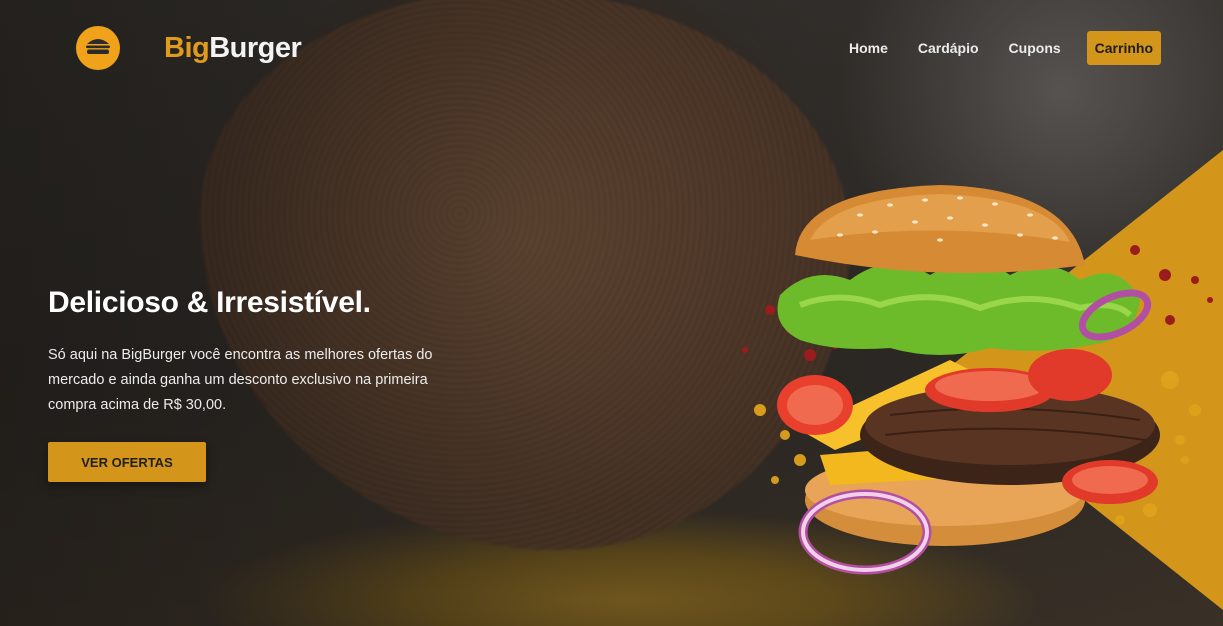 This screenshot has width=1223, height=626. Describe the element at coordinates (209, 302) in the screenshot. I see `hero-title: Delicioso & Irresistível.` at that location.